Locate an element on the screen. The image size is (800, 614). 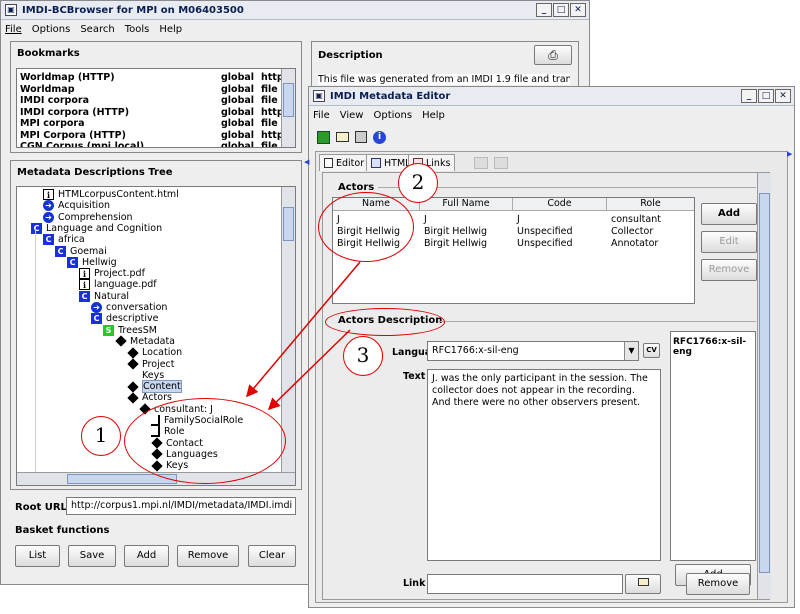
arrow-to-tree-description is located at coordinates (309, 370).